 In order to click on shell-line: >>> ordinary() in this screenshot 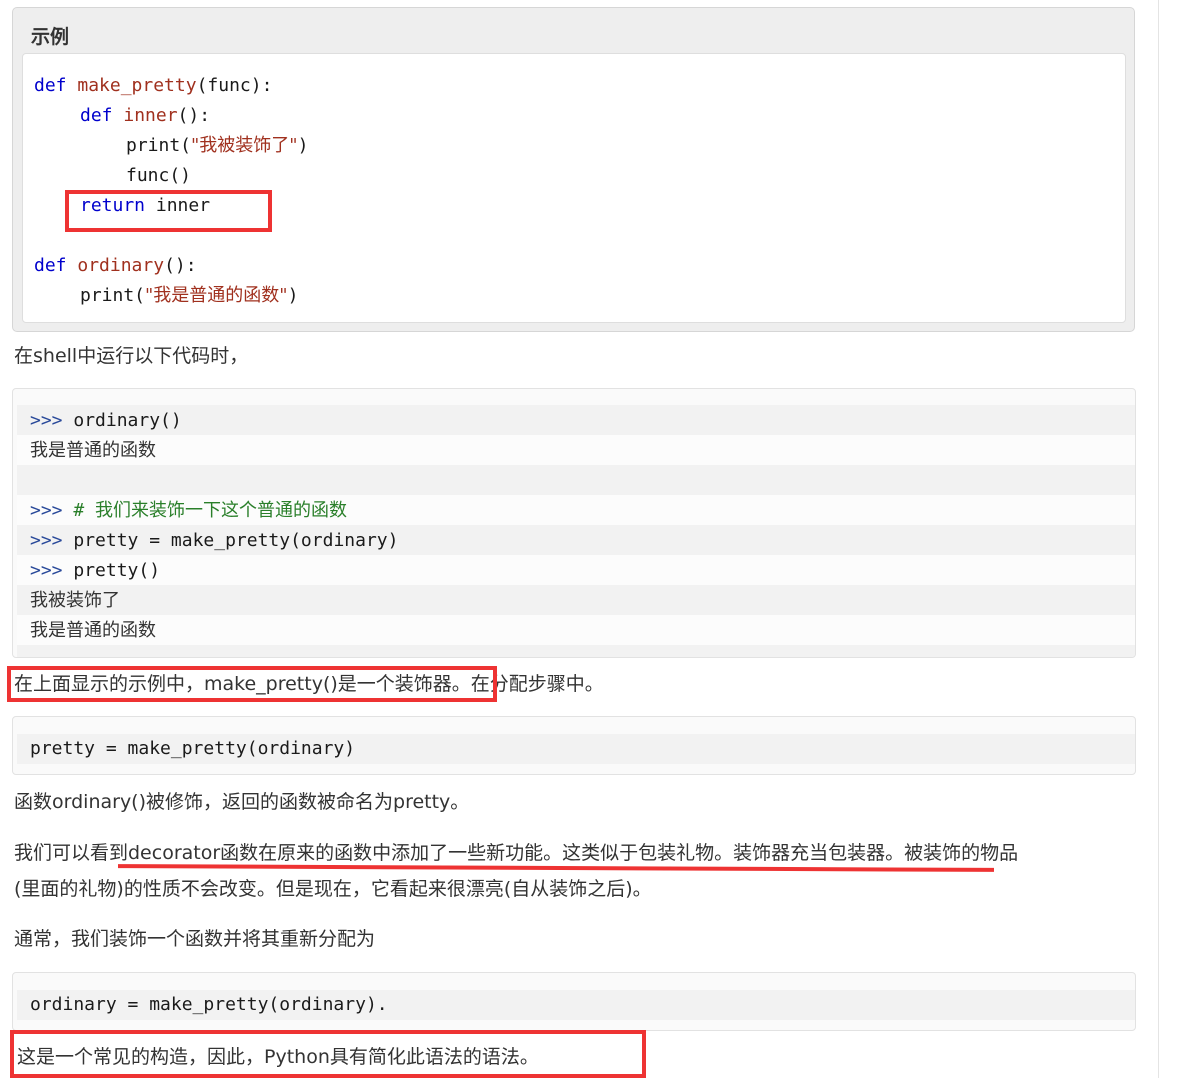, I will do `click(106, 421)`.